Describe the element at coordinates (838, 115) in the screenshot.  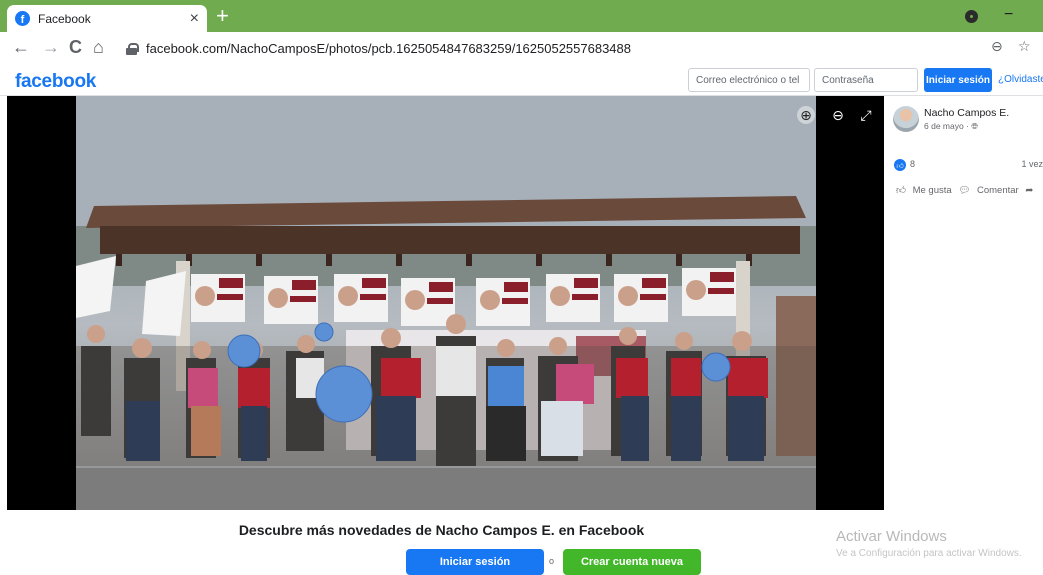
I see `zoom-out-icon: ⊖` at that location.